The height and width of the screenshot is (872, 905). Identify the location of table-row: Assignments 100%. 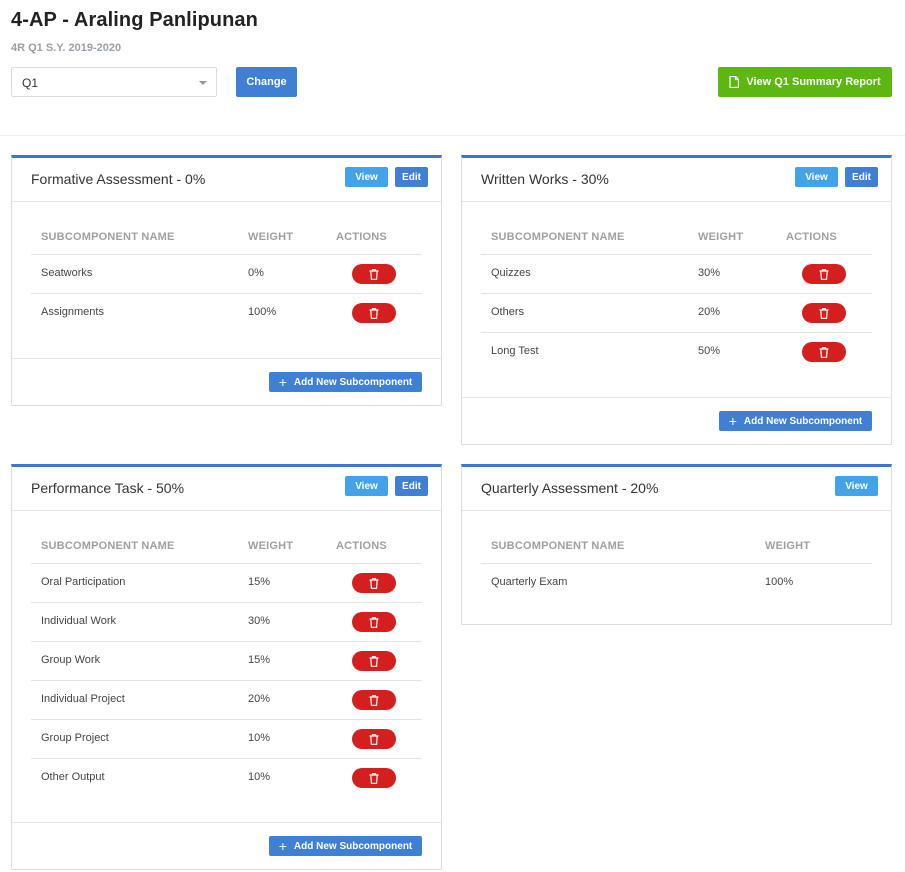
(226, 313).